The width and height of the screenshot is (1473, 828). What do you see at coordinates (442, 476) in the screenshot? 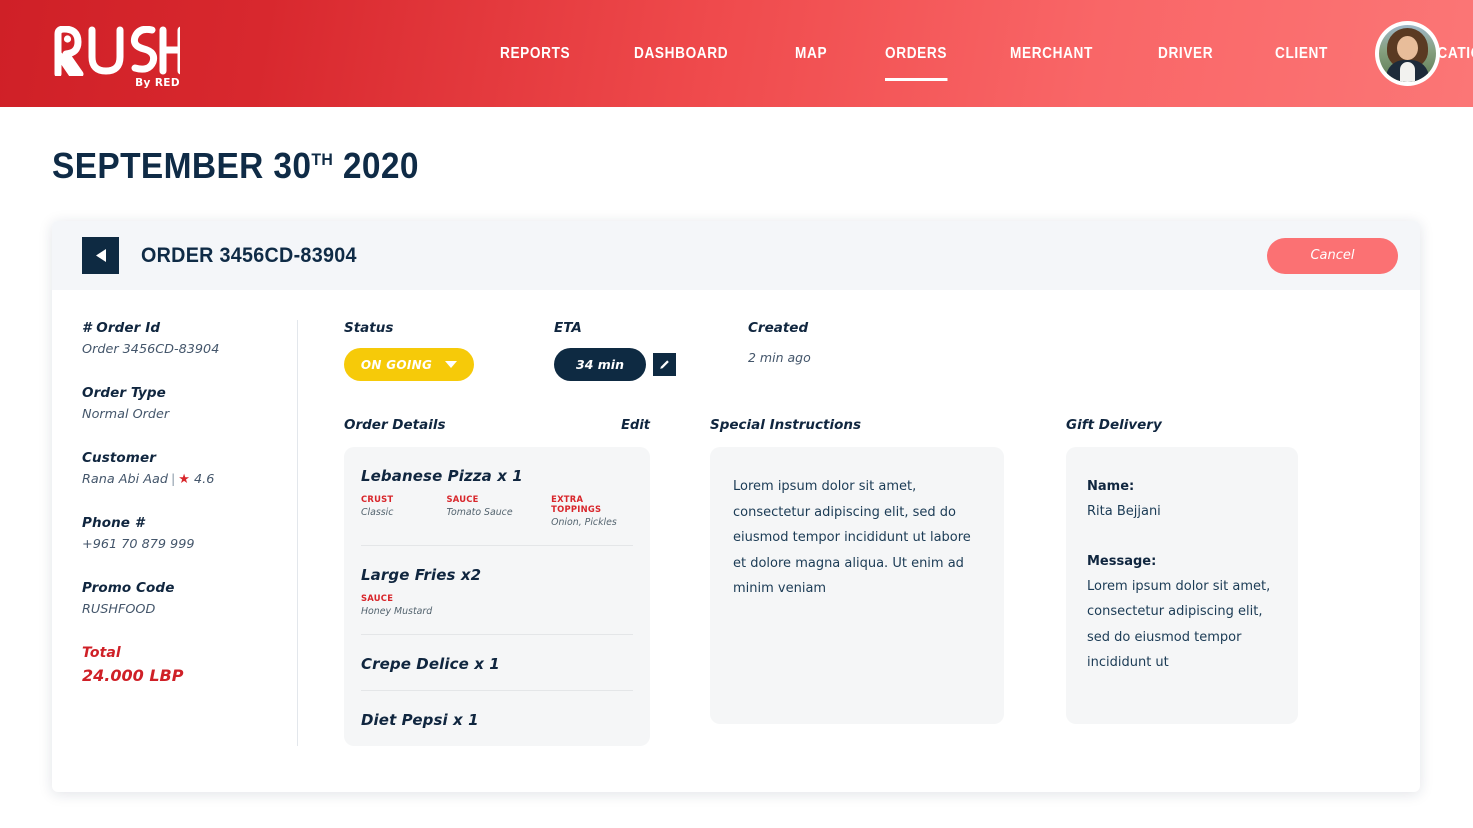
I see `order-item-name: Lebanese Pizza x 1` at bounding box center [442, 476].